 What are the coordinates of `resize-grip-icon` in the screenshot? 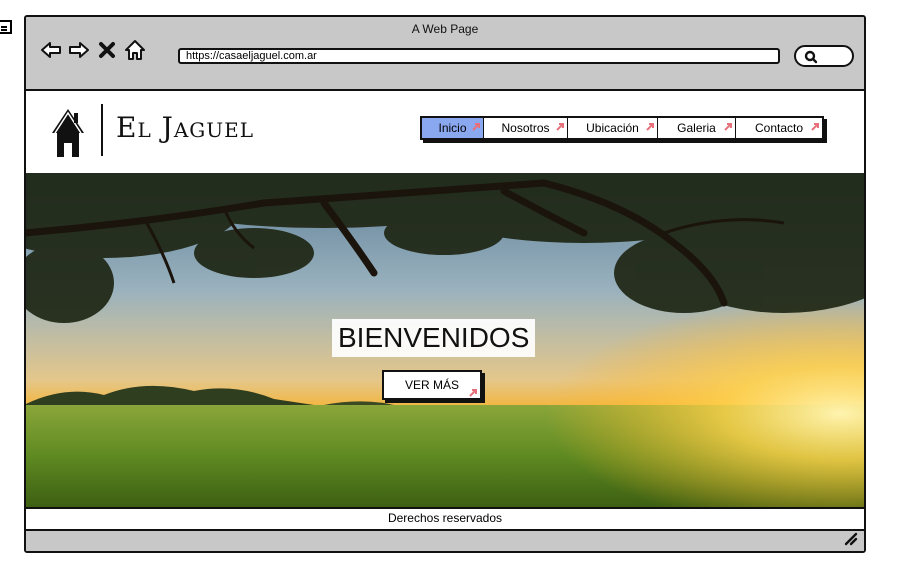 It's located at (850, 540).